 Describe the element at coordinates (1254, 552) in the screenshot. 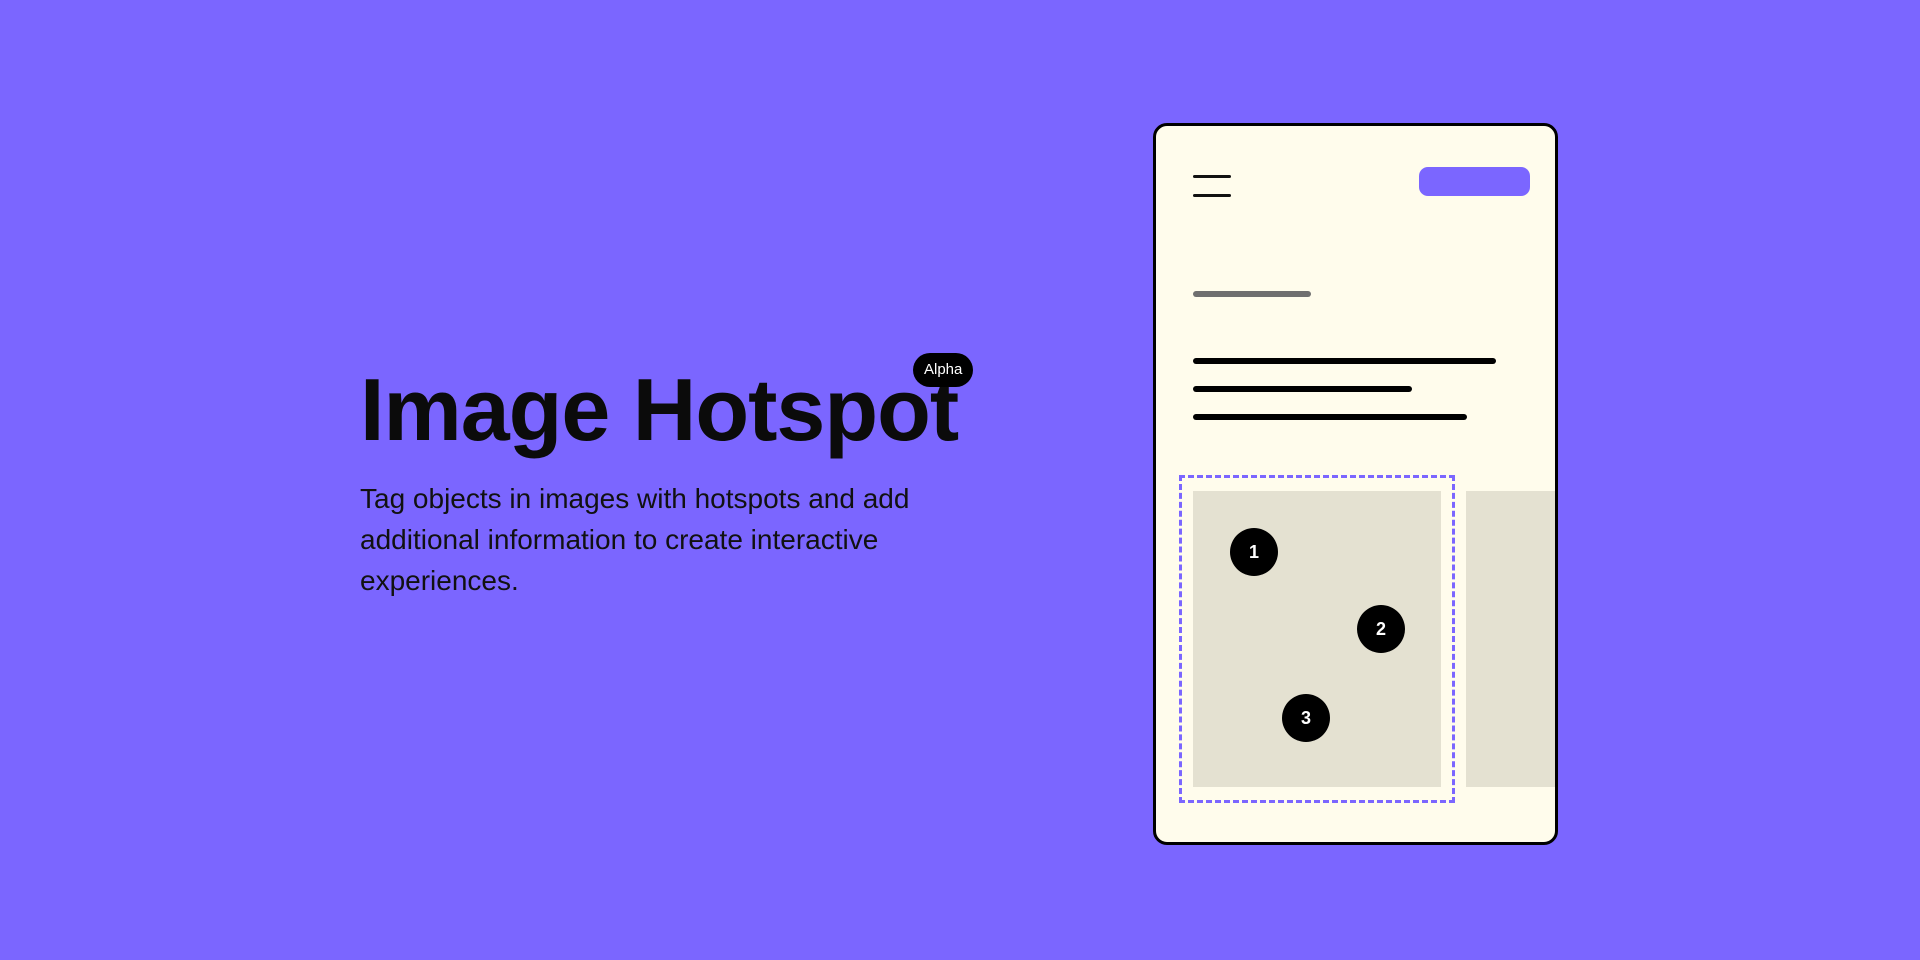

I see `hotspot-marker-1: 1` at that location.